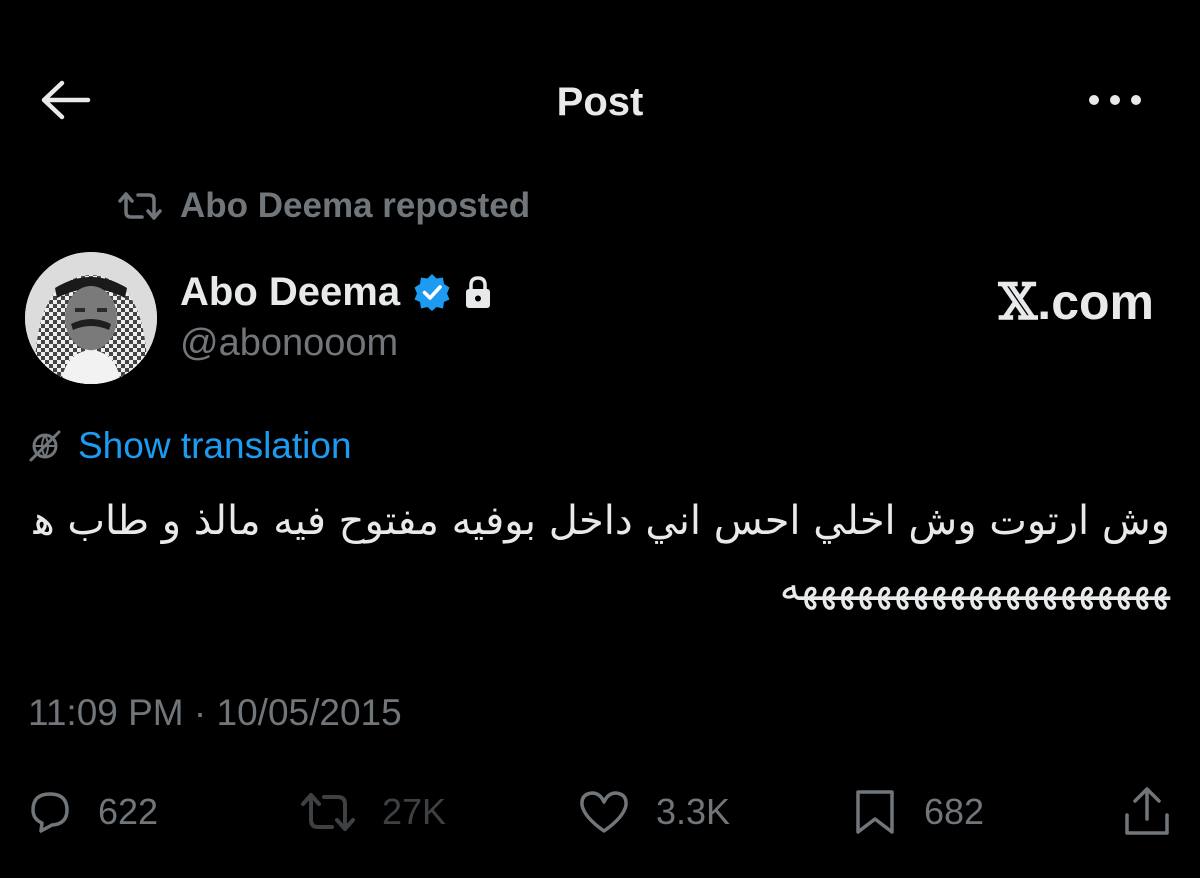 The image size is (1200, 878). What do you see at coordinates (93, 812) in the screenshot?
I see `reply-button: 622` at bounding box center [93, 812].